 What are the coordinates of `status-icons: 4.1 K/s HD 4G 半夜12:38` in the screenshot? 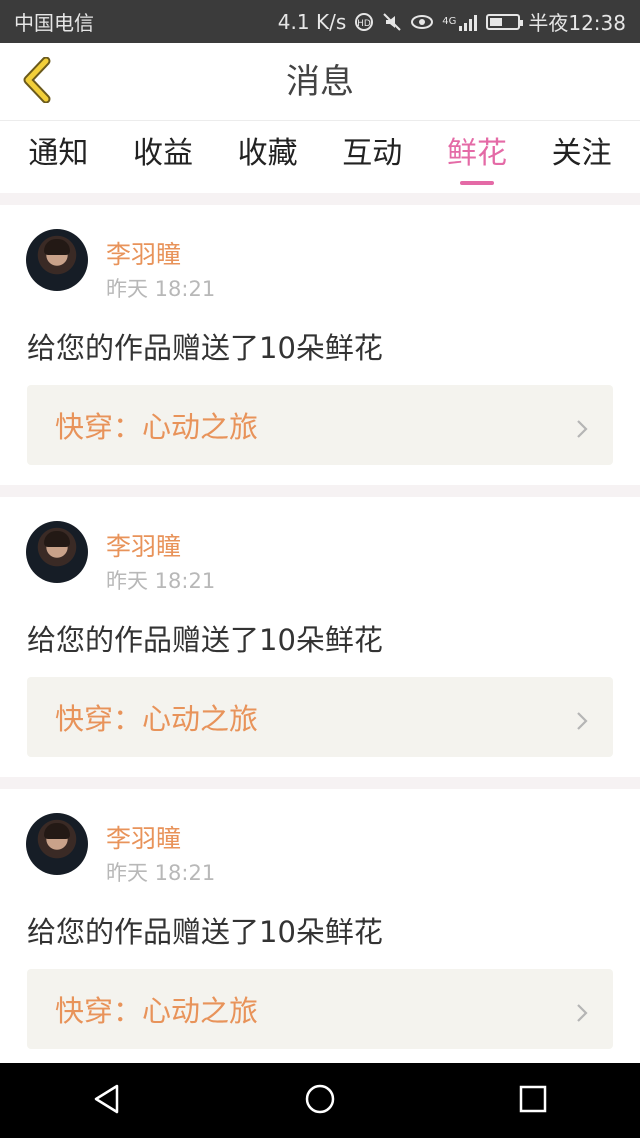 It's located at (452, 21).